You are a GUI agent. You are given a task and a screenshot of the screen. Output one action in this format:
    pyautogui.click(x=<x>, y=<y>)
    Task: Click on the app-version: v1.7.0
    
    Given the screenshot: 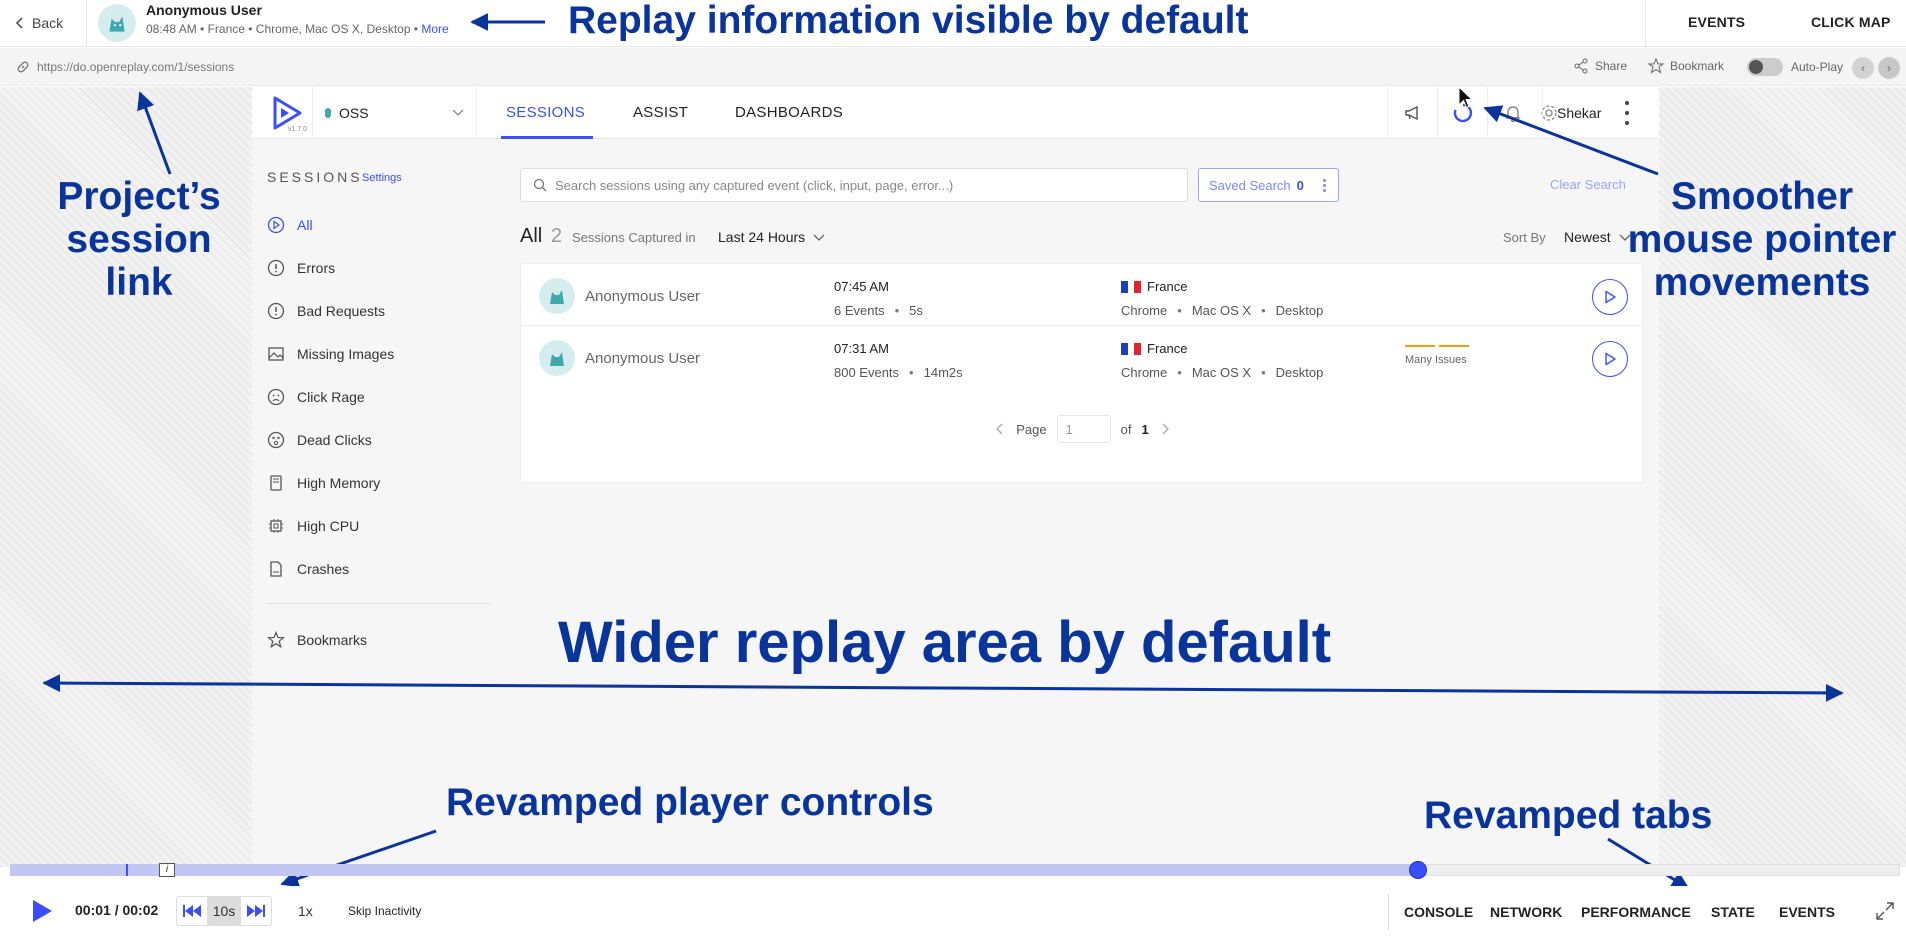 What is the action you would take?
    pyautogui.click(x=298, y=129)
    